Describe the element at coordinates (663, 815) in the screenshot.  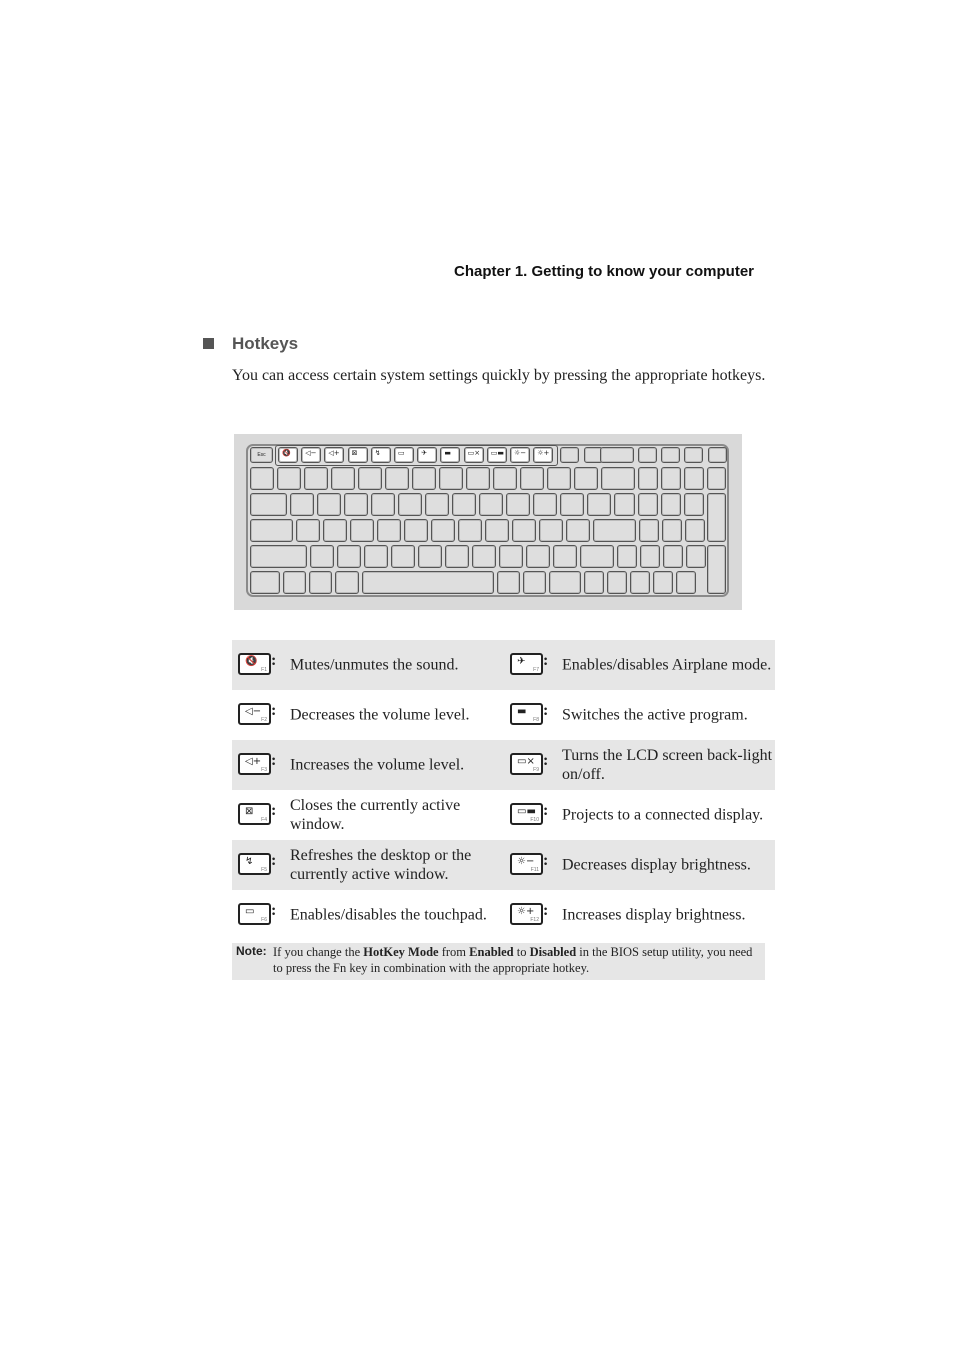
I see `hotkey-description: Projects to a connected display.` at that location.